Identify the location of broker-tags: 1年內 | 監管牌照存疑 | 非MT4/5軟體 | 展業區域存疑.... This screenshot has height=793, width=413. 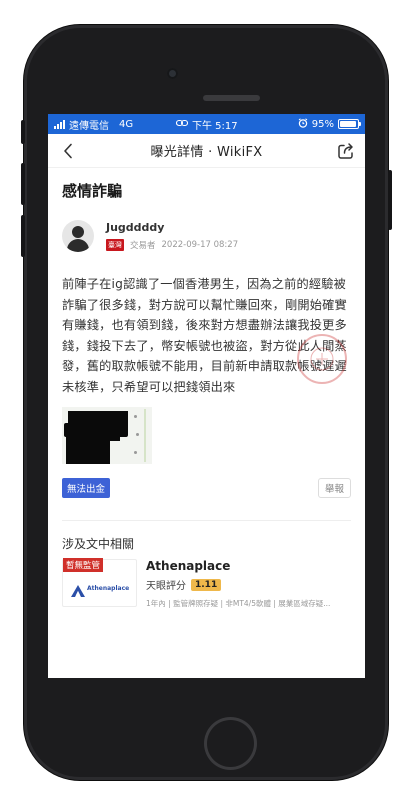
(238, 603).